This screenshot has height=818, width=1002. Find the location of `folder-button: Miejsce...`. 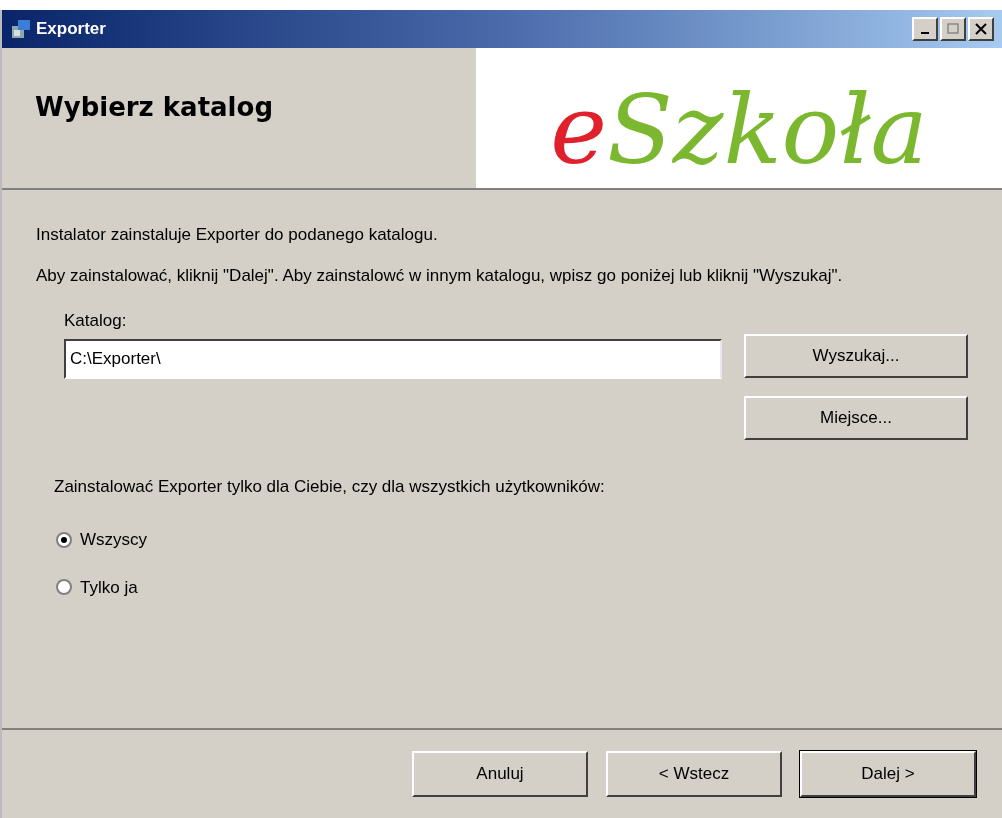

folder-button: Miejsce... is located at coordinates (856, 417).